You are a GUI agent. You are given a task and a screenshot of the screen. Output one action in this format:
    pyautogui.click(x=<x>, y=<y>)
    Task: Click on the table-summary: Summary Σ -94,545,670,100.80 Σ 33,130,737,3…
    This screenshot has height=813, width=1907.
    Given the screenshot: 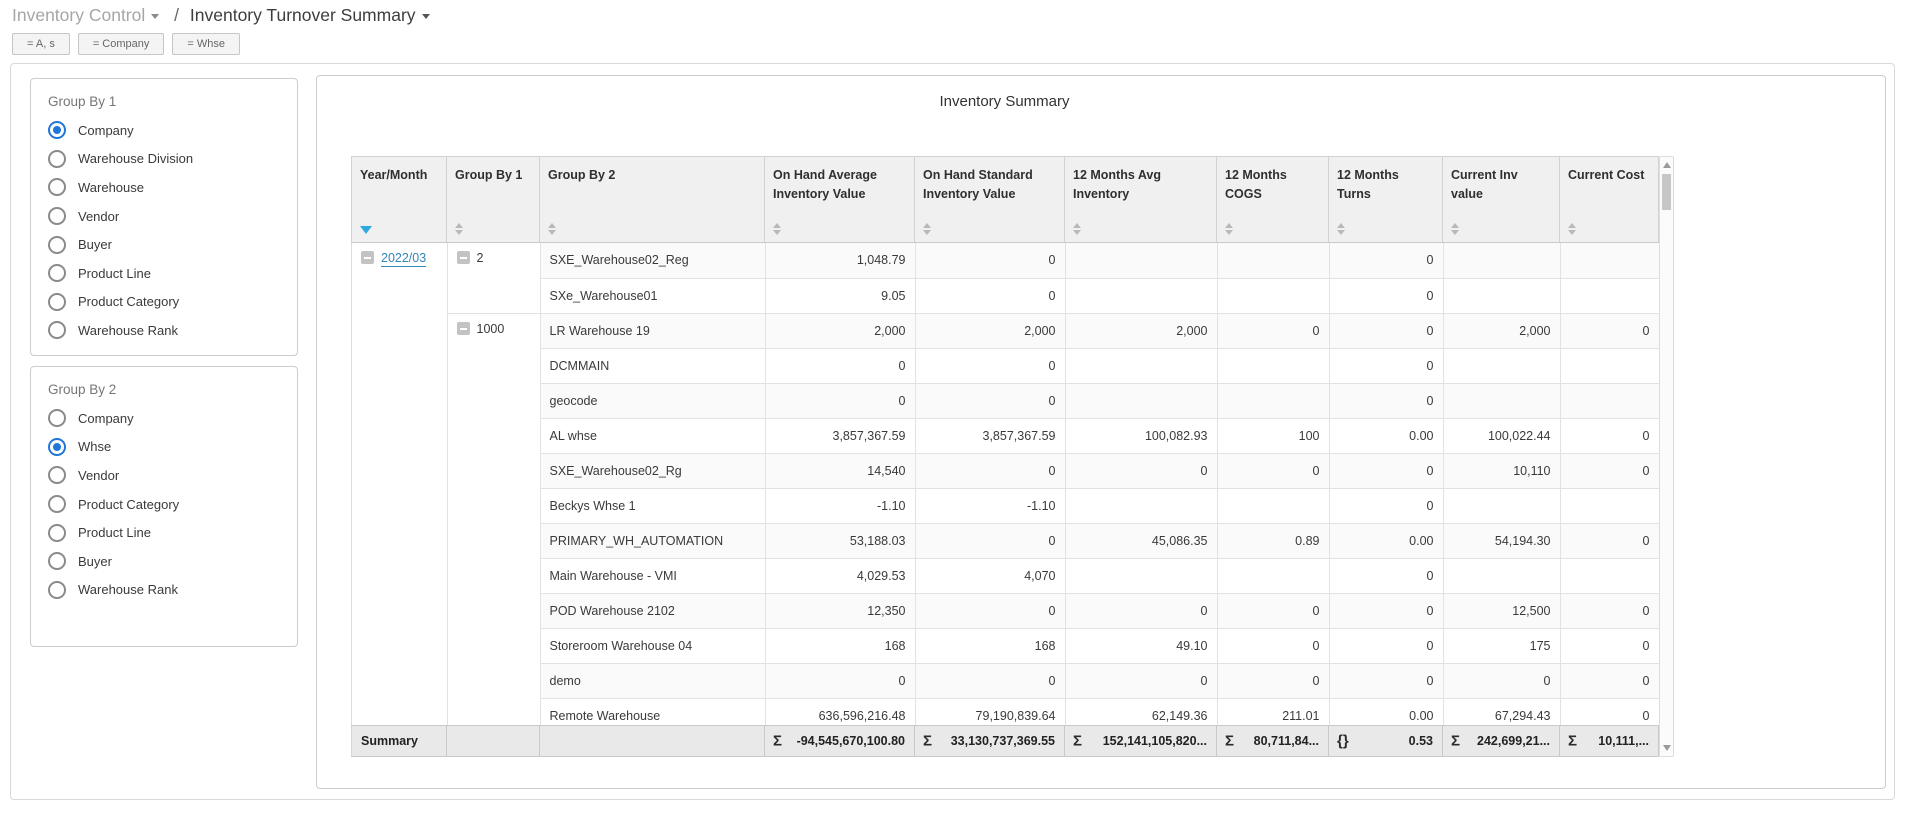 What is the action you would take?
    pyautogui.click(x=1005, y=741)
    